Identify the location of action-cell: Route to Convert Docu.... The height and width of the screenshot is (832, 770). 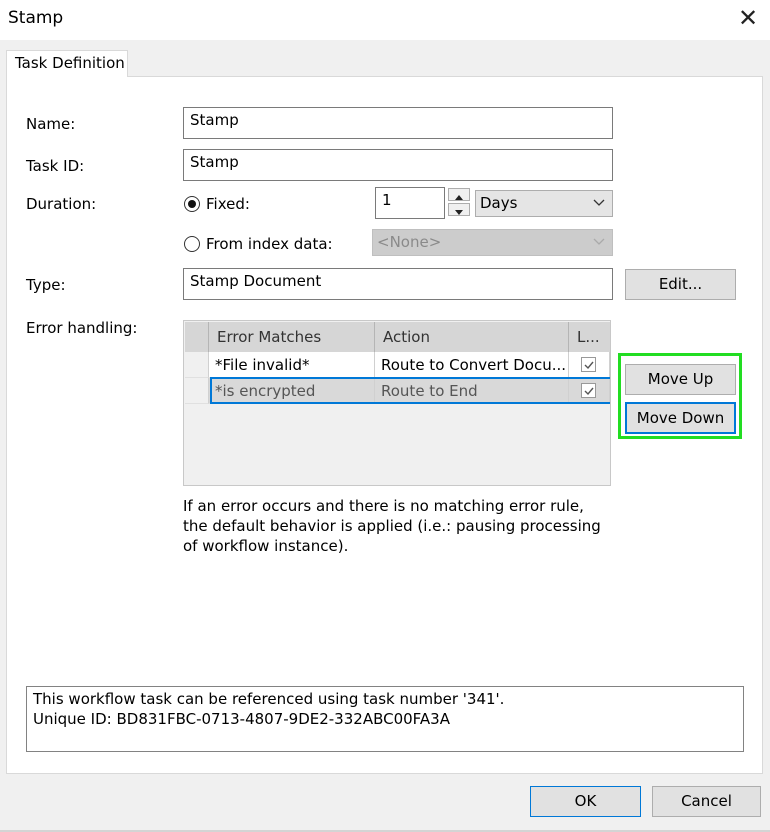
(472, 365).